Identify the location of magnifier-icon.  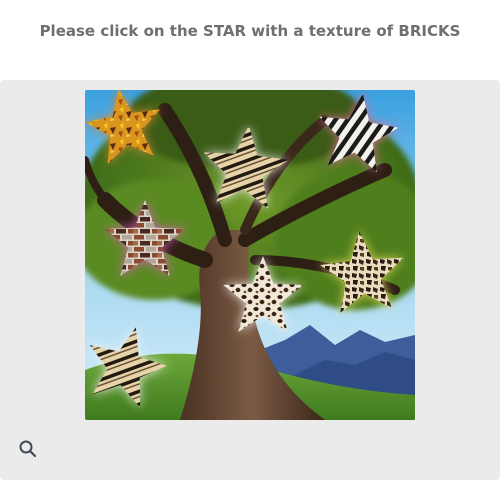
(28, 449).